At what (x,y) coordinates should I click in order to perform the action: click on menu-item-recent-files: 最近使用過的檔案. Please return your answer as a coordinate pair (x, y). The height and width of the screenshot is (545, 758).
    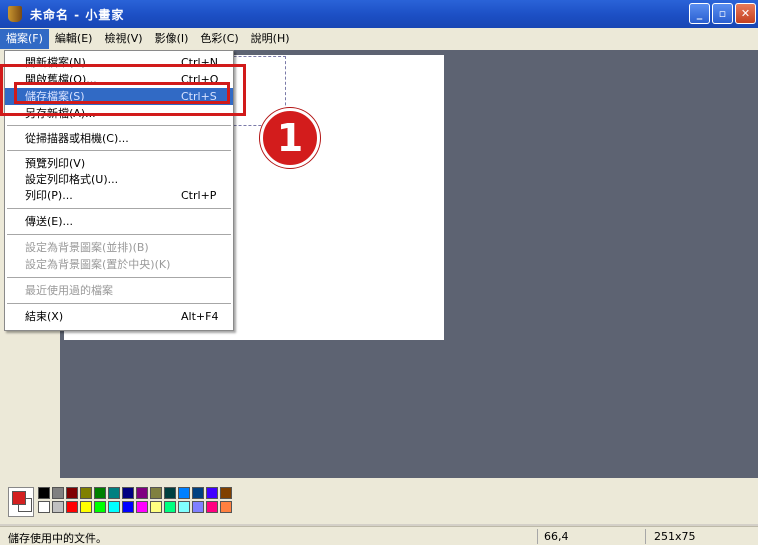
    Looking at the image, I should click on (119, 290).